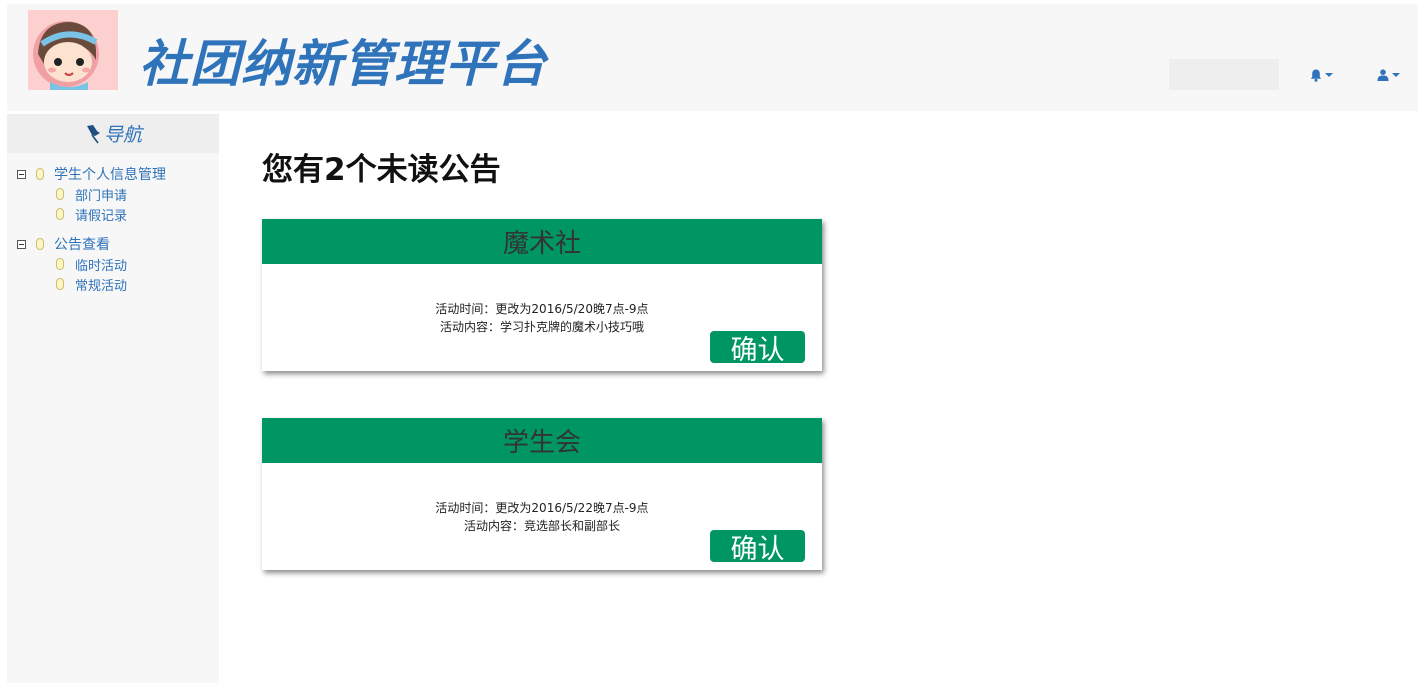  Describe the element at coordinates (101, 264) in the screenshot. I see `tree-label: 临时活动` at that location.